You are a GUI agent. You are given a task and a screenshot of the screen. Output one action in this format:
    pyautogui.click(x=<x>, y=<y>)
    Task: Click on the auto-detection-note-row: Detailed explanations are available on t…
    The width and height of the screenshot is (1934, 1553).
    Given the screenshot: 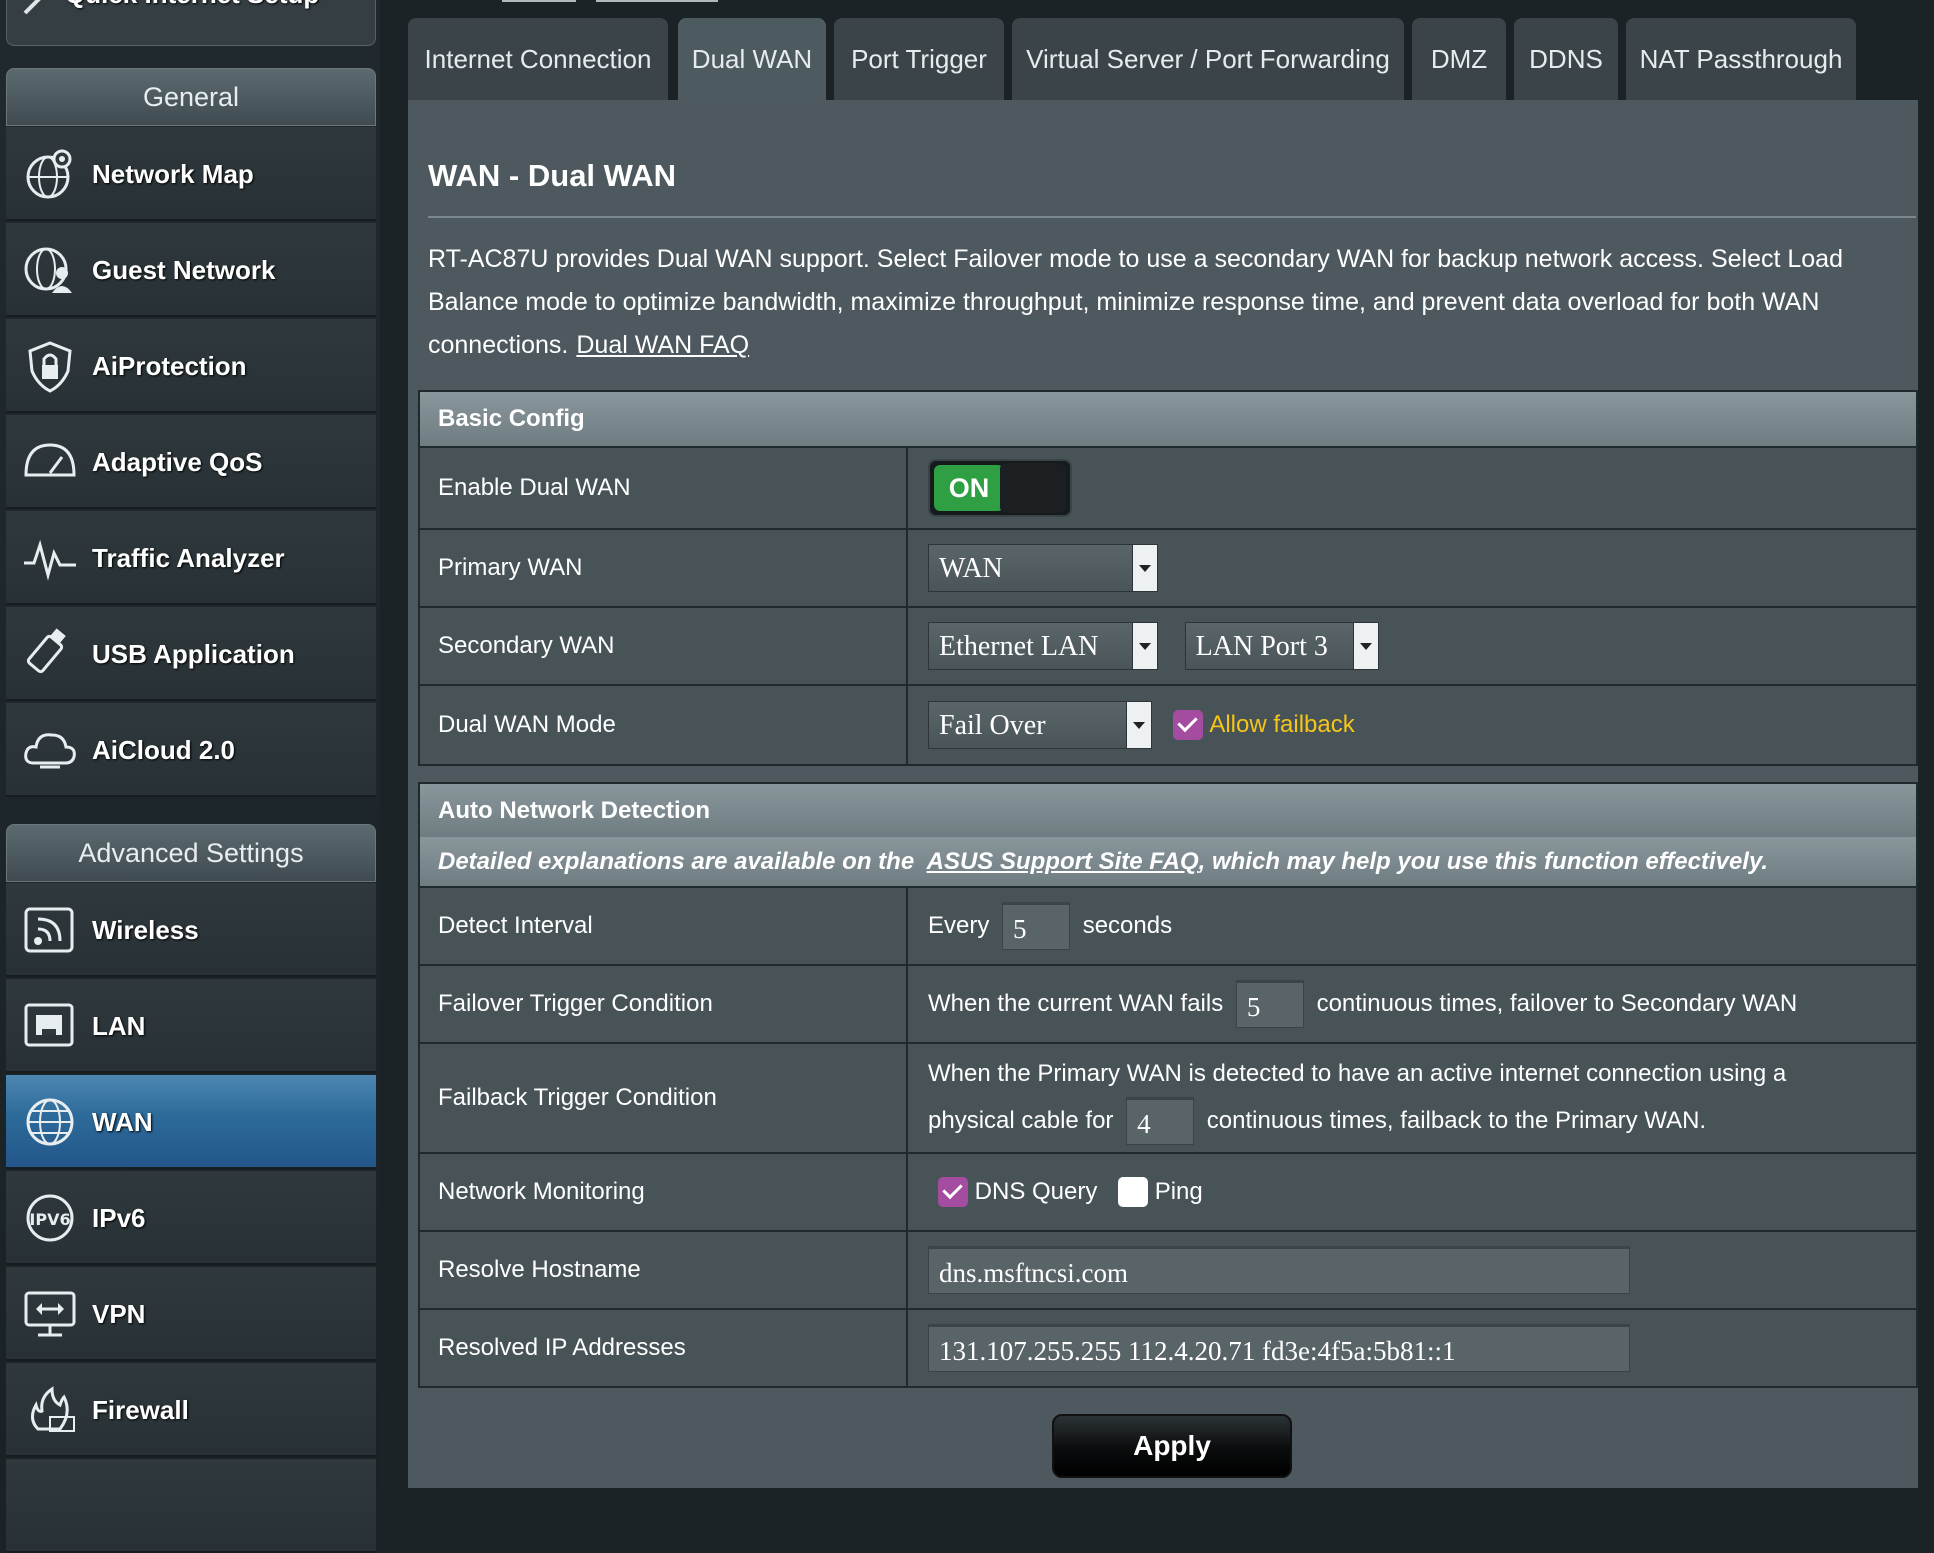 What is the action you would take?
    pyautogui.click(x=1168, y=862)
    